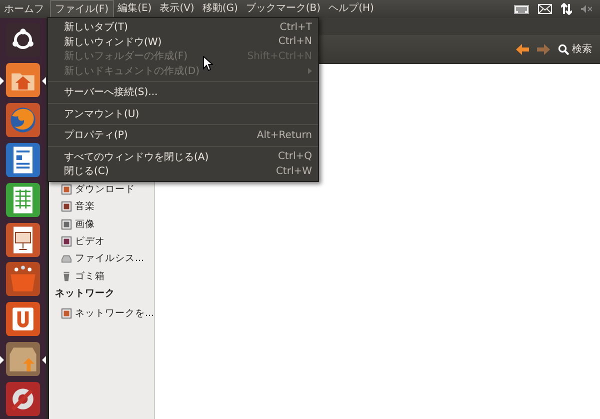  What do you see at coordinates (283, 9) in the screenshot?
I see `menu-title: ブックマーク(B)` at bounding box center [283, 9].